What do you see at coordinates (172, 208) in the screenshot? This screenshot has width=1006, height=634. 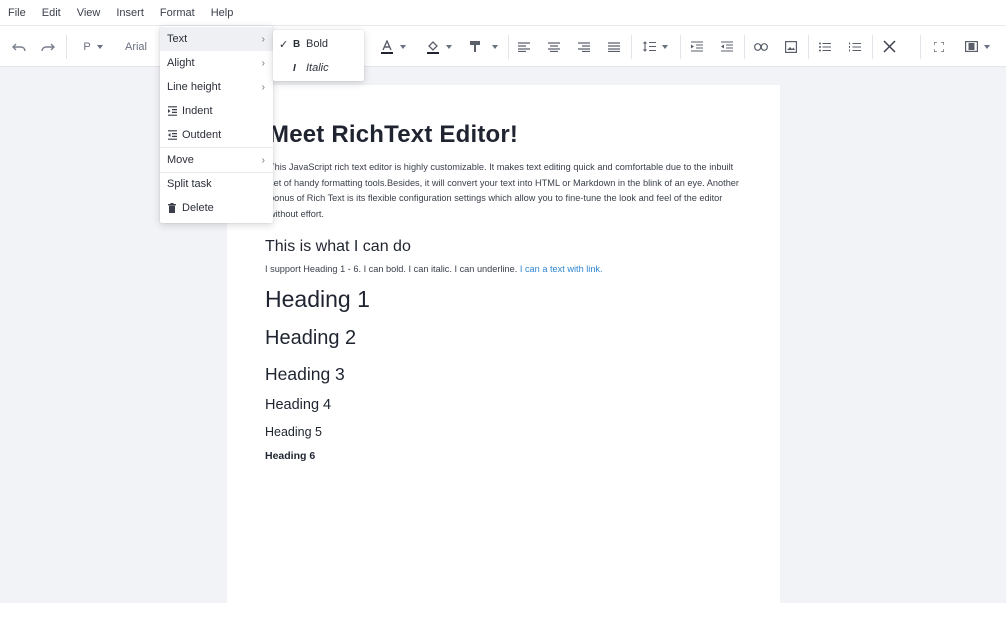 I see `trash-icon` at bounding box center [172, 208].